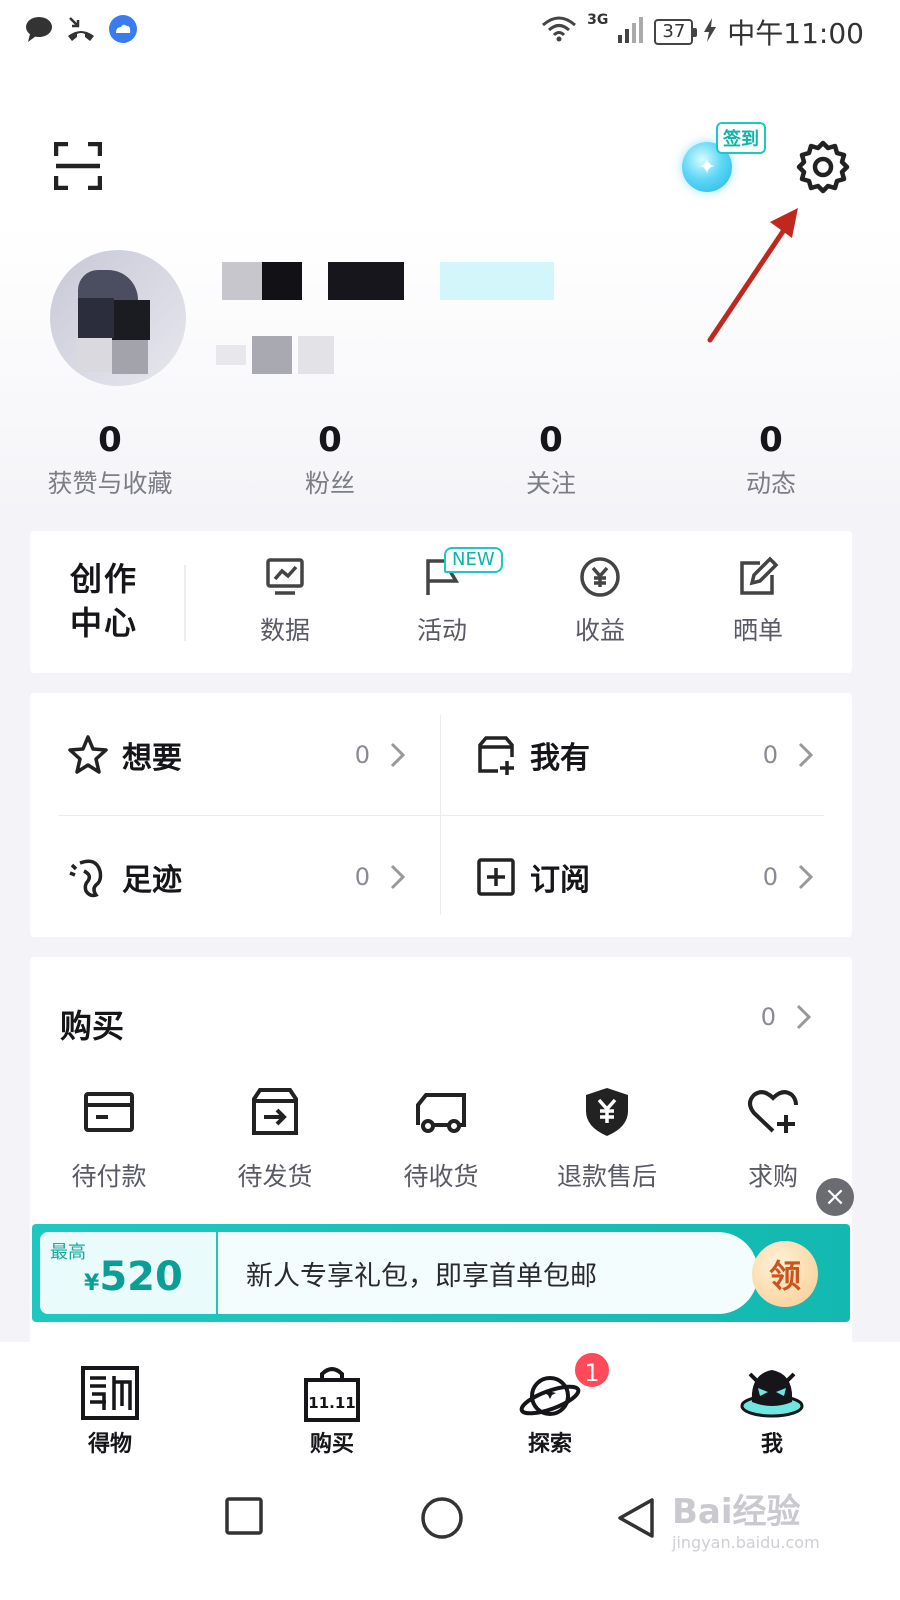 The height and width of the screenshot is (1600, 900). What do you see at coordinates (607, 1112) in the screenshot?
I see `shield-yen-icon` at bounding box center [607, 1112].